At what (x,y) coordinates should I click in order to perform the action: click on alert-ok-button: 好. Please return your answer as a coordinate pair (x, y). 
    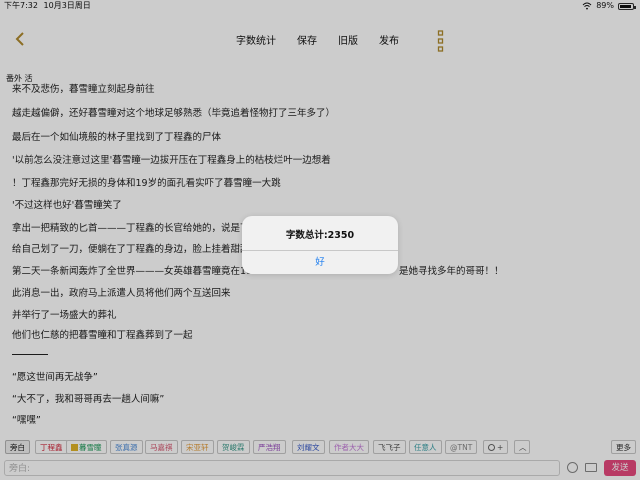
    Looking at the image, I should click on (320, 262).